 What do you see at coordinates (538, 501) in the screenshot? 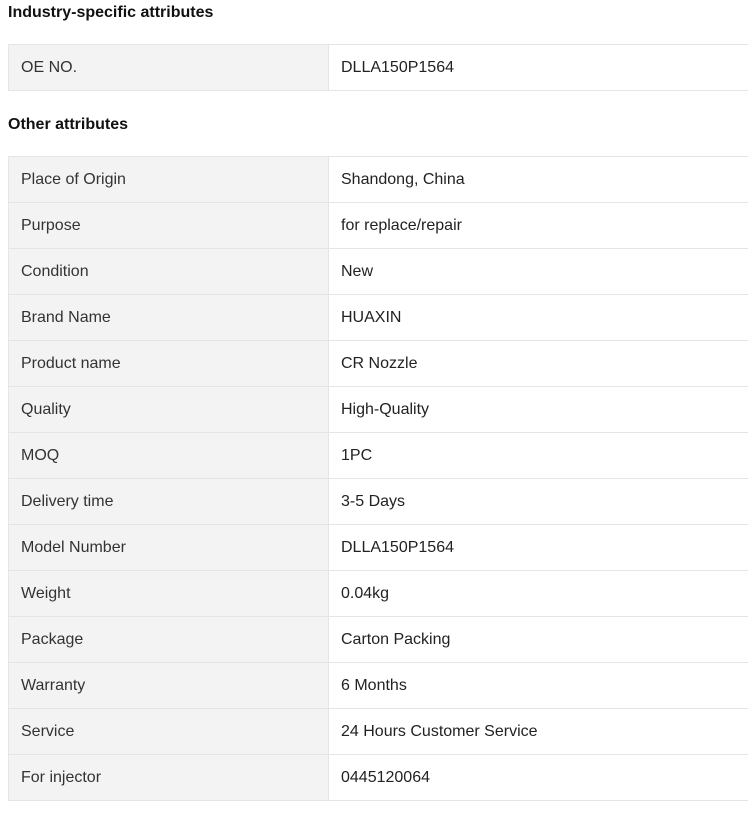
I see `attribute-value: 3-5 Days` at bounding box center [538, 501].